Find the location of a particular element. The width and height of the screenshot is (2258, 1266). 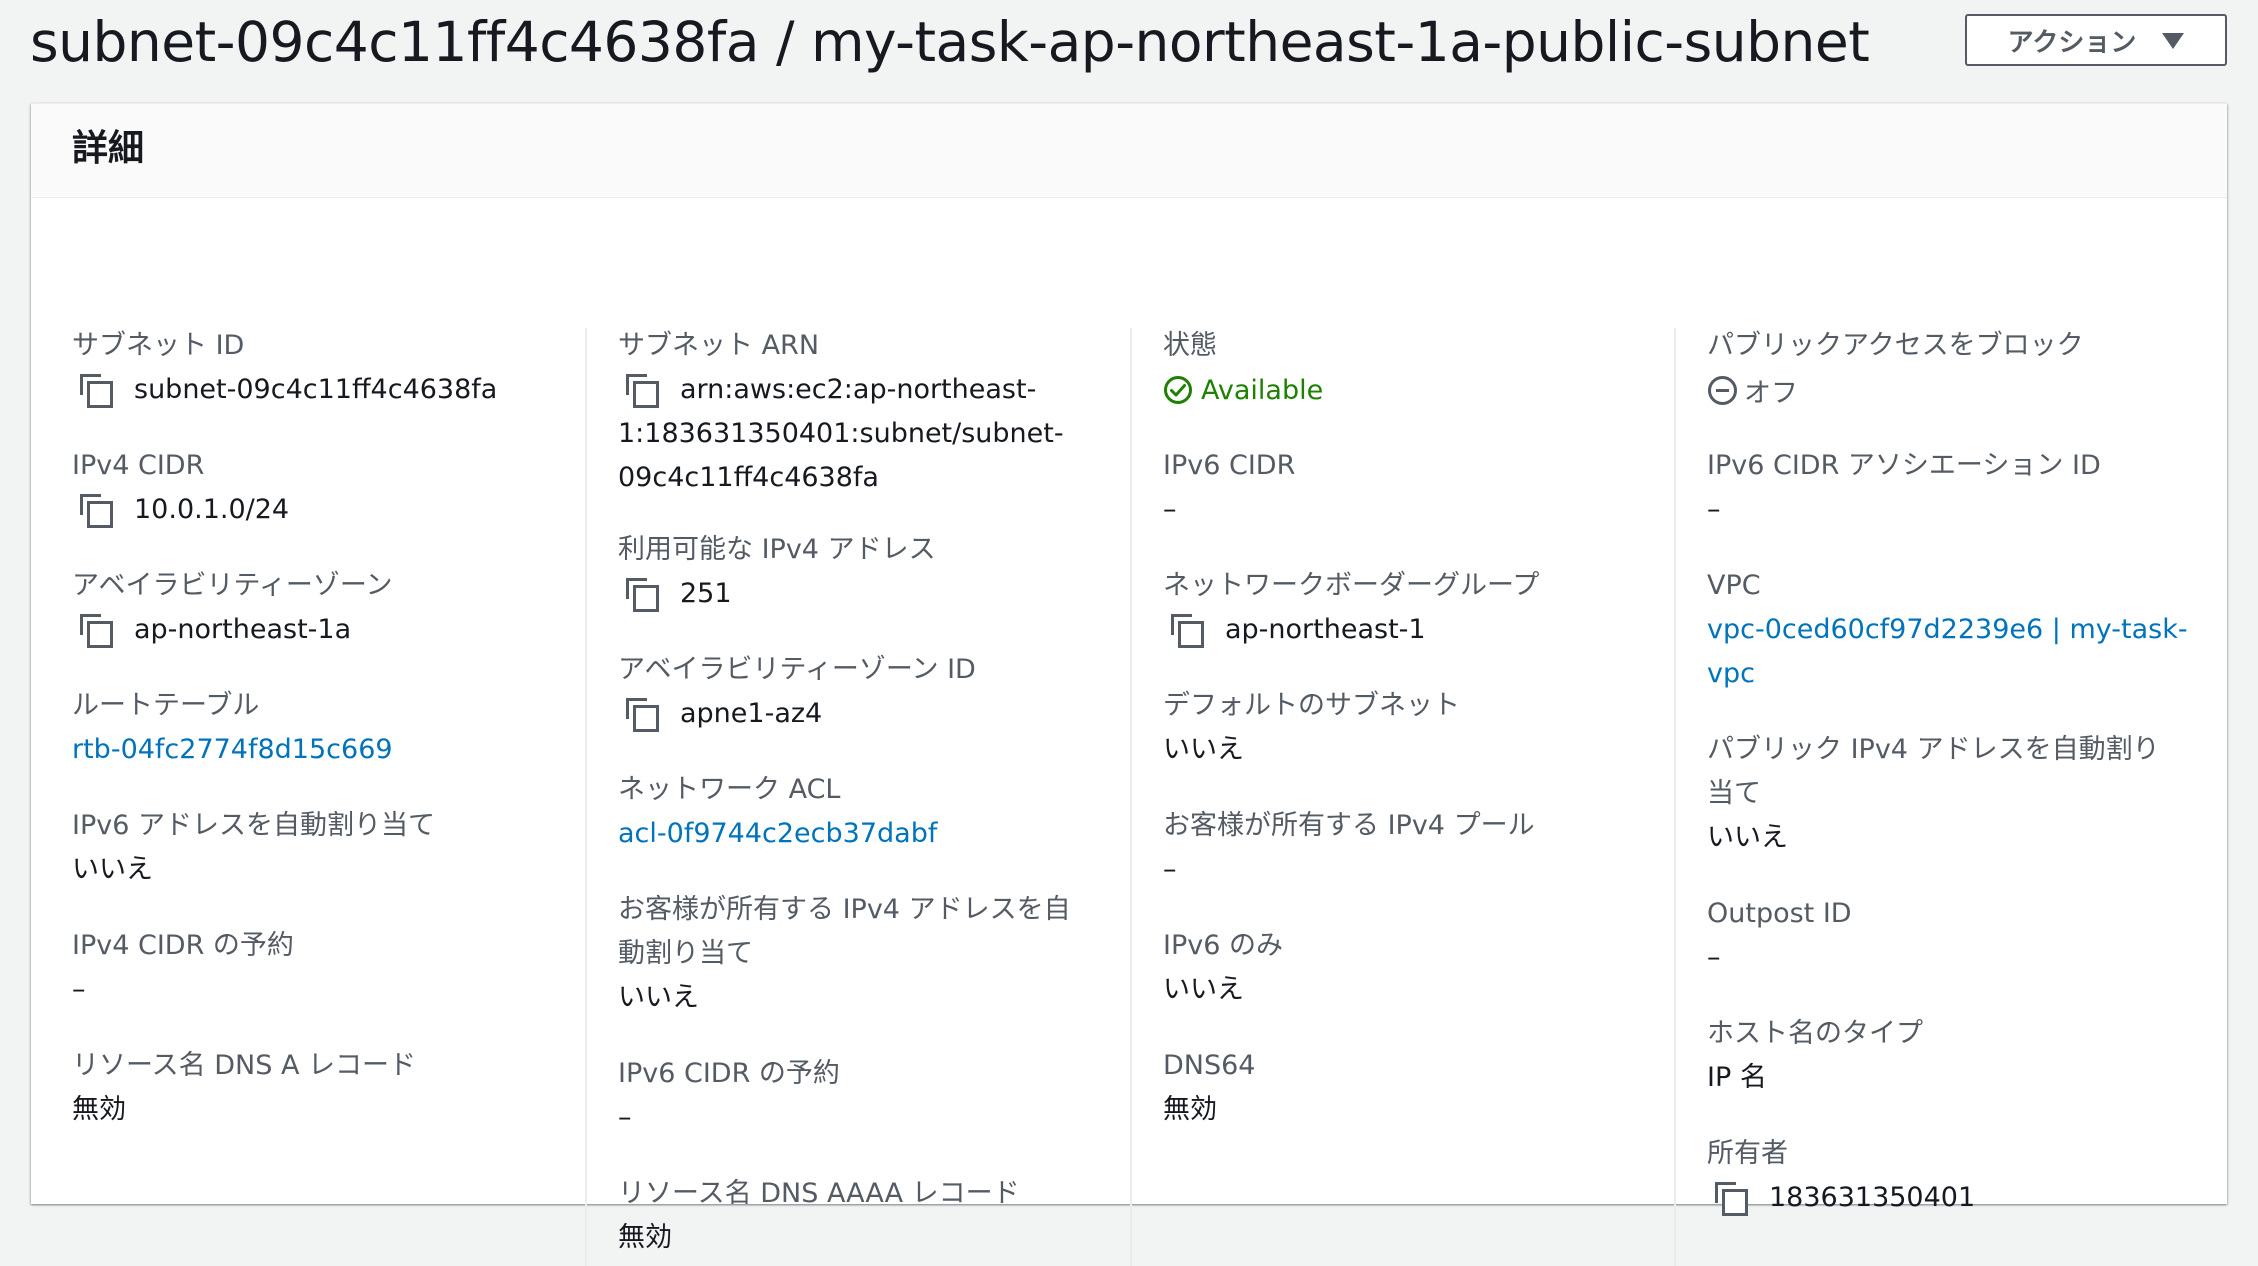

vpc-link-line-1: vpc-0ced60cf97d2239e6 | my-task- is located at coordinates (1957, 630).